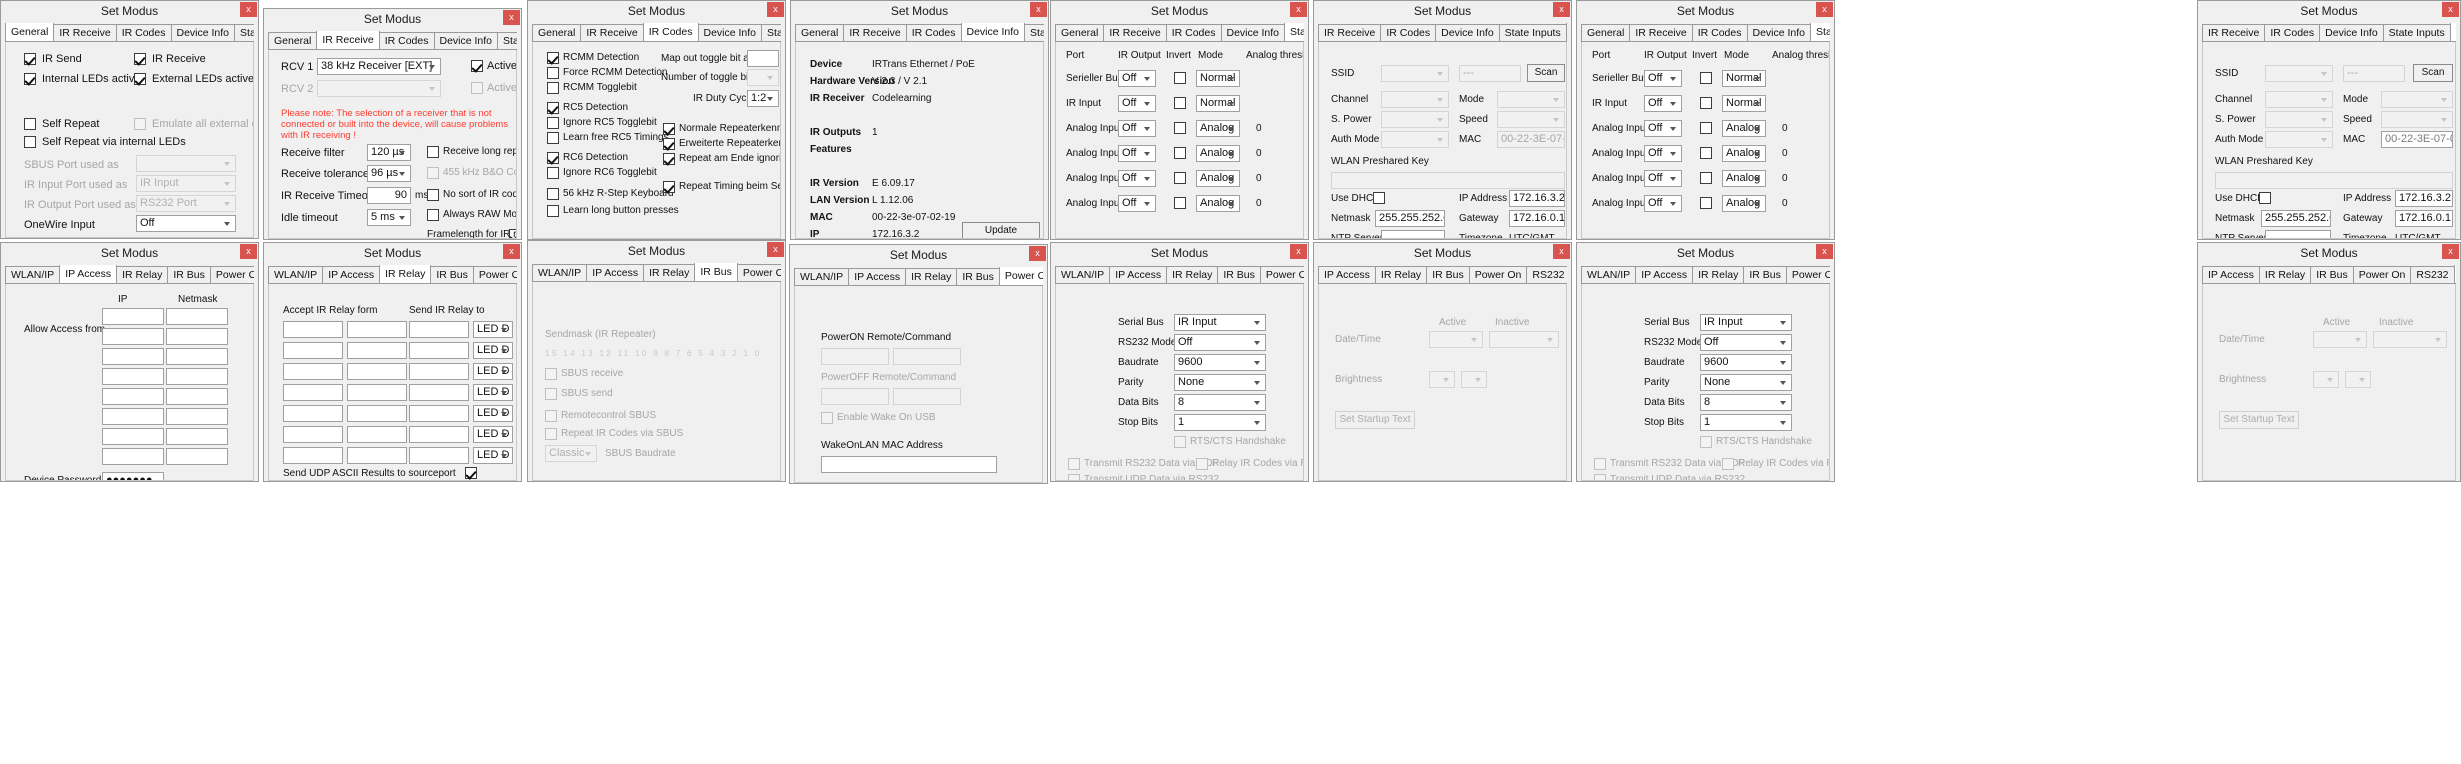 The height and width of the screenshot is (764, 2461). Describe the element at coordinates (669, 272) in the screenshot. I see `tab-ir-relay: IR Relay` at that location.